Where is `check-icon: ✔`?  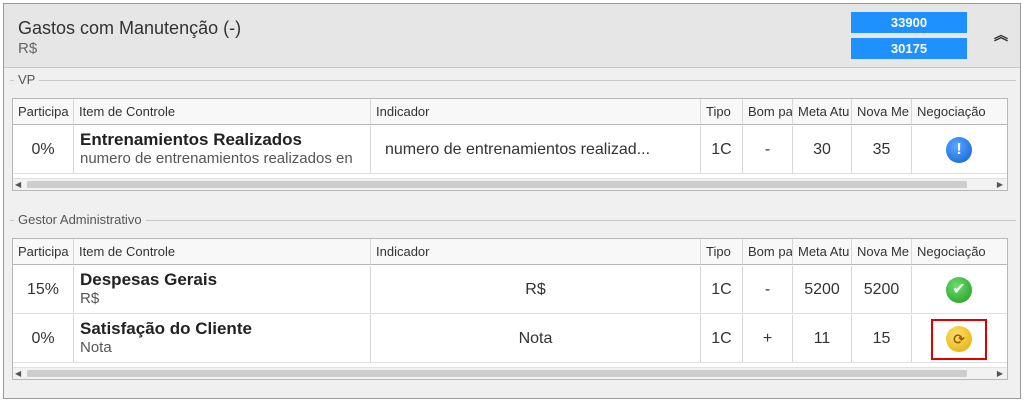
check-icon: ✔ is located at coordinates (959, 290).